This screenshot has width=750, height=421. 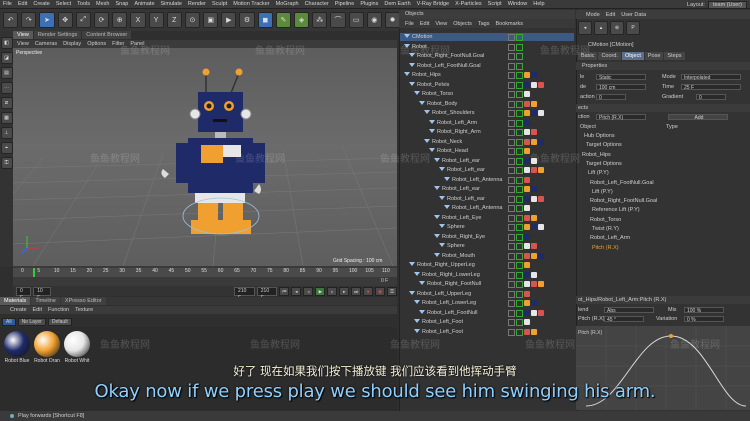 What do you see at coordinates (138, 20) in the screenshot?
I see `x-axis-icon: X` at bounding box center [138, 20].